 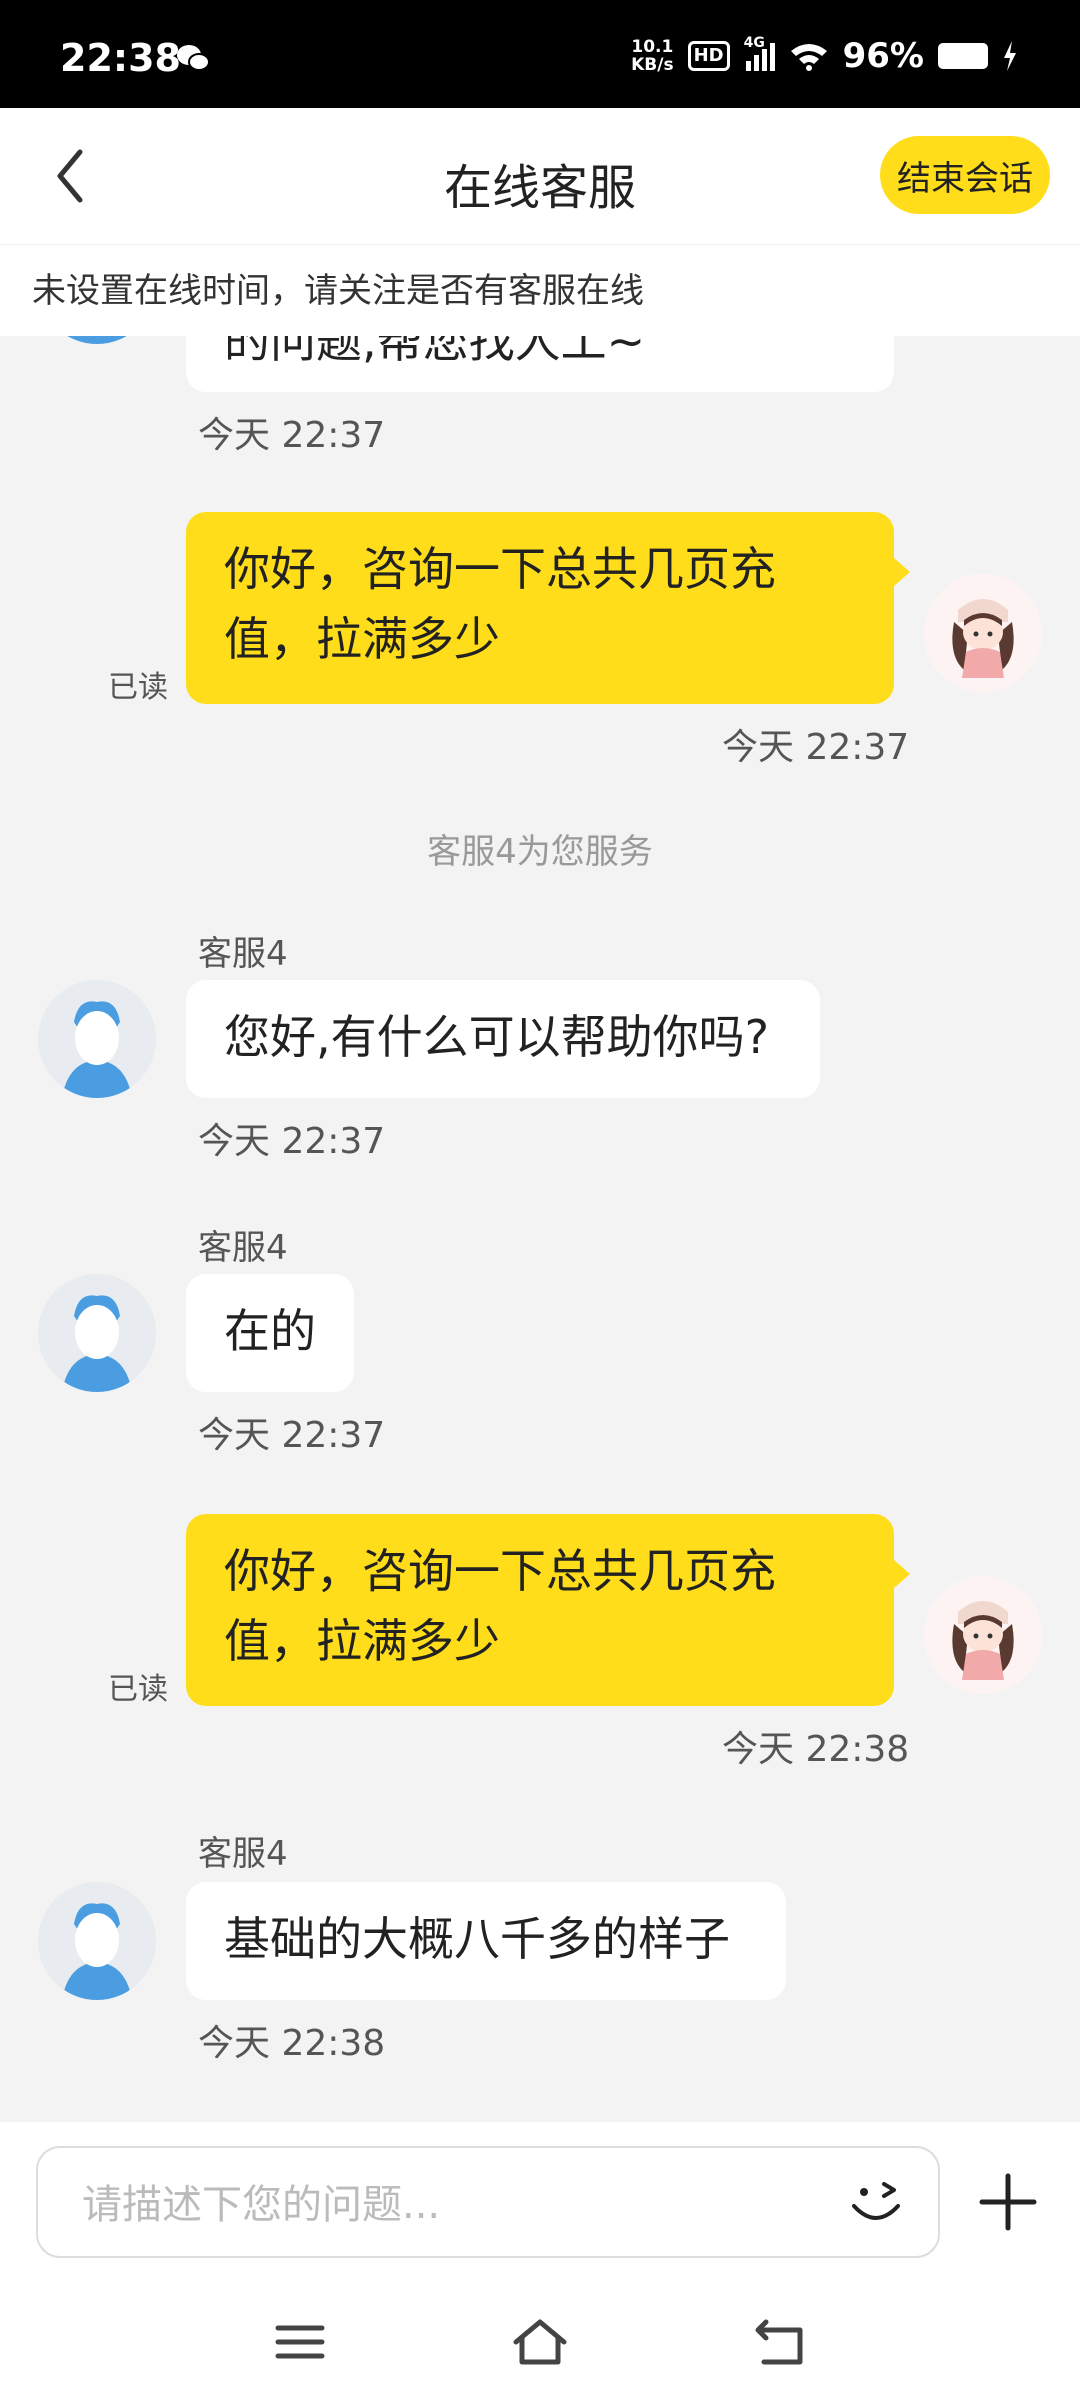 I want to click on home-icon, so click(x=540, y=2342).